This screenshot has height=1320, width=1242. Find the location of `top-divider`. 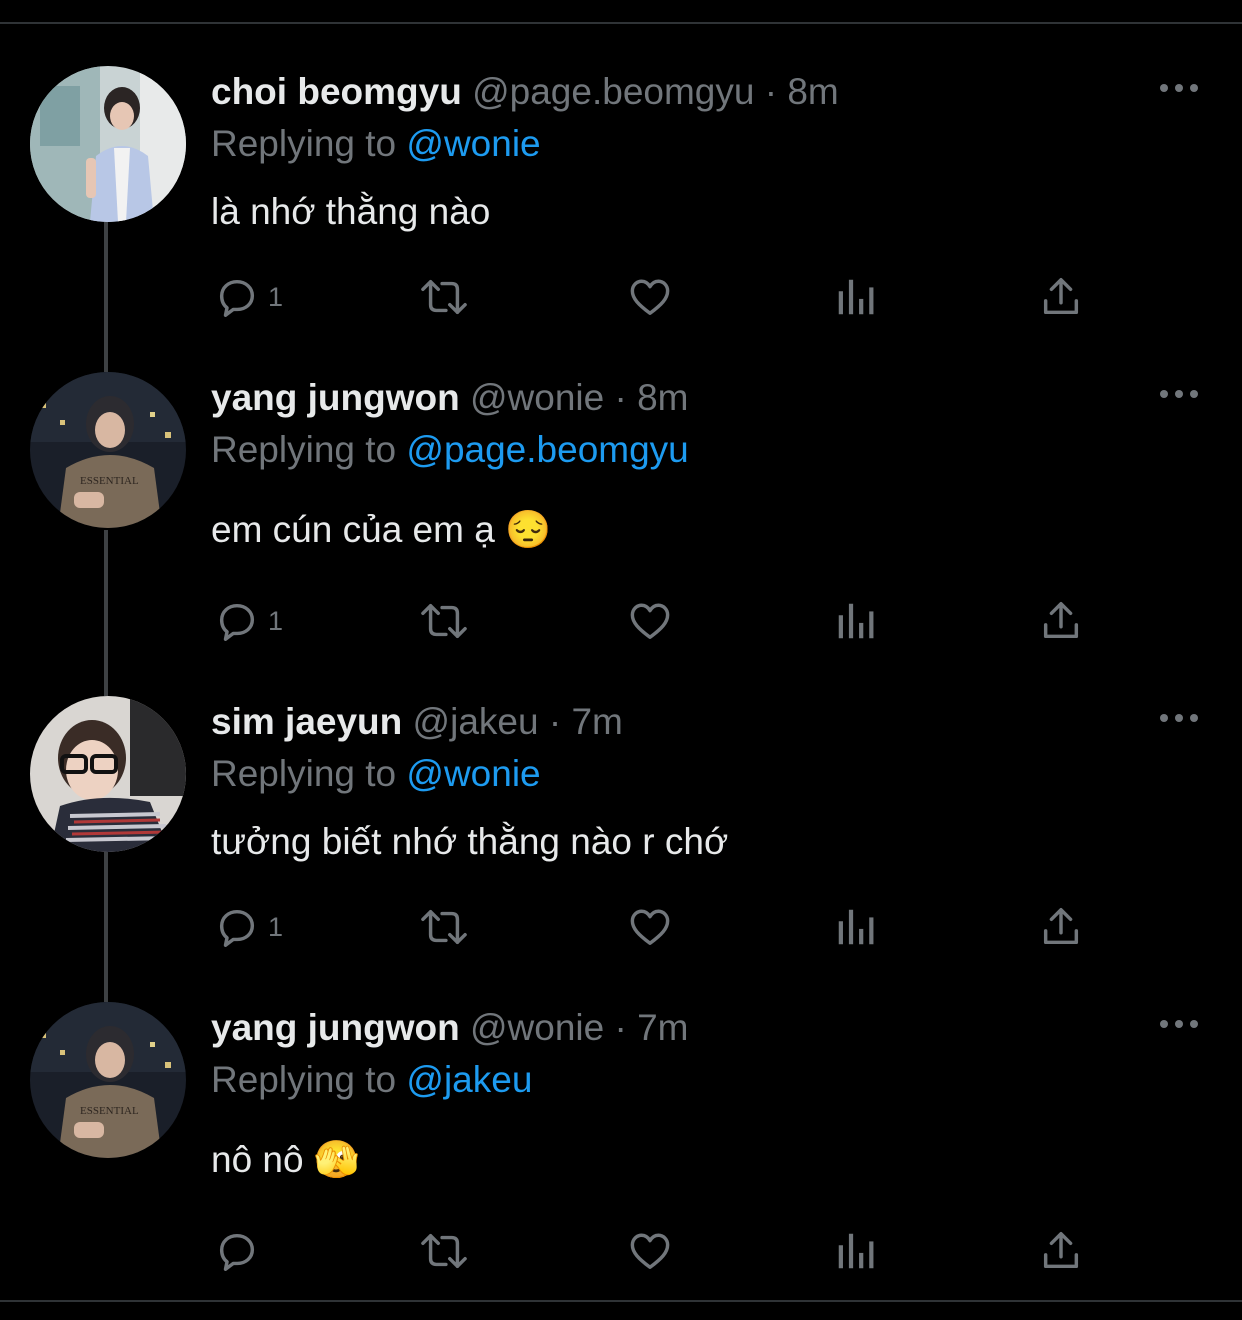

top-divider is located at coordinates (621, 12).